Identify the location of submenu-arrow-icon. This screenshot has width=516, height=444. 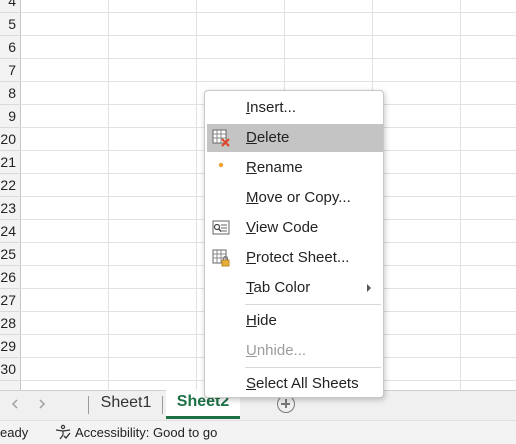
(369, 288).